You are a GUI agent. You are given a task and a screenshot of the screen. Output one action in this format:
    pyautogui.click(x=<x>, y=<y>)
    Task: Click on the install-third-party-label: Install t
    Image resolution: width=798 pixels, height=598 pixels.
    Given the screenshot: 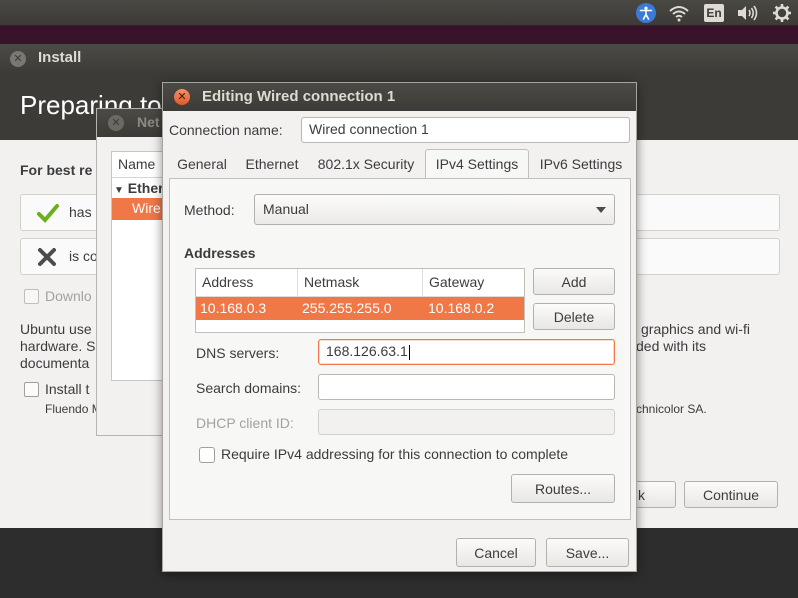 What is the action you would take?
    pyautogui.click(x=67, y=389)
    